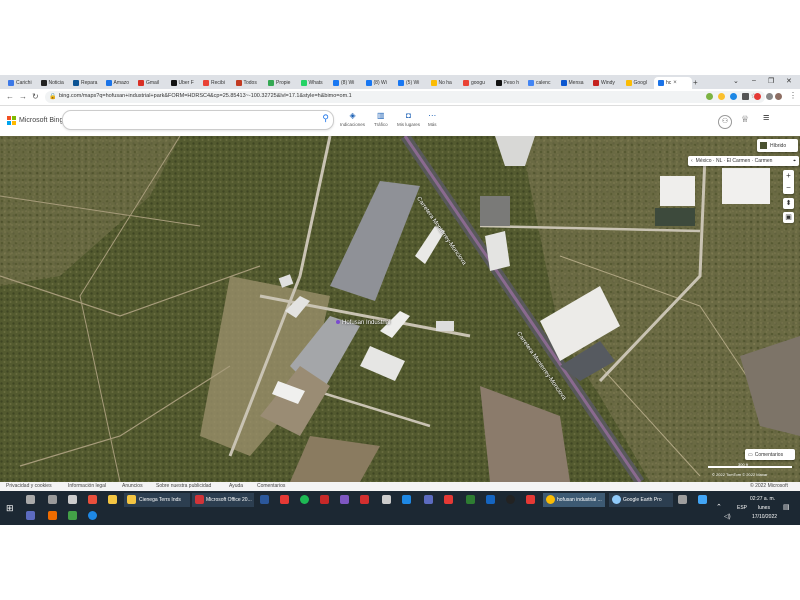 Image resolution: width=800 pixels, height=600 pixels. I want to click on minimize-icon: –, so click(754, 80).